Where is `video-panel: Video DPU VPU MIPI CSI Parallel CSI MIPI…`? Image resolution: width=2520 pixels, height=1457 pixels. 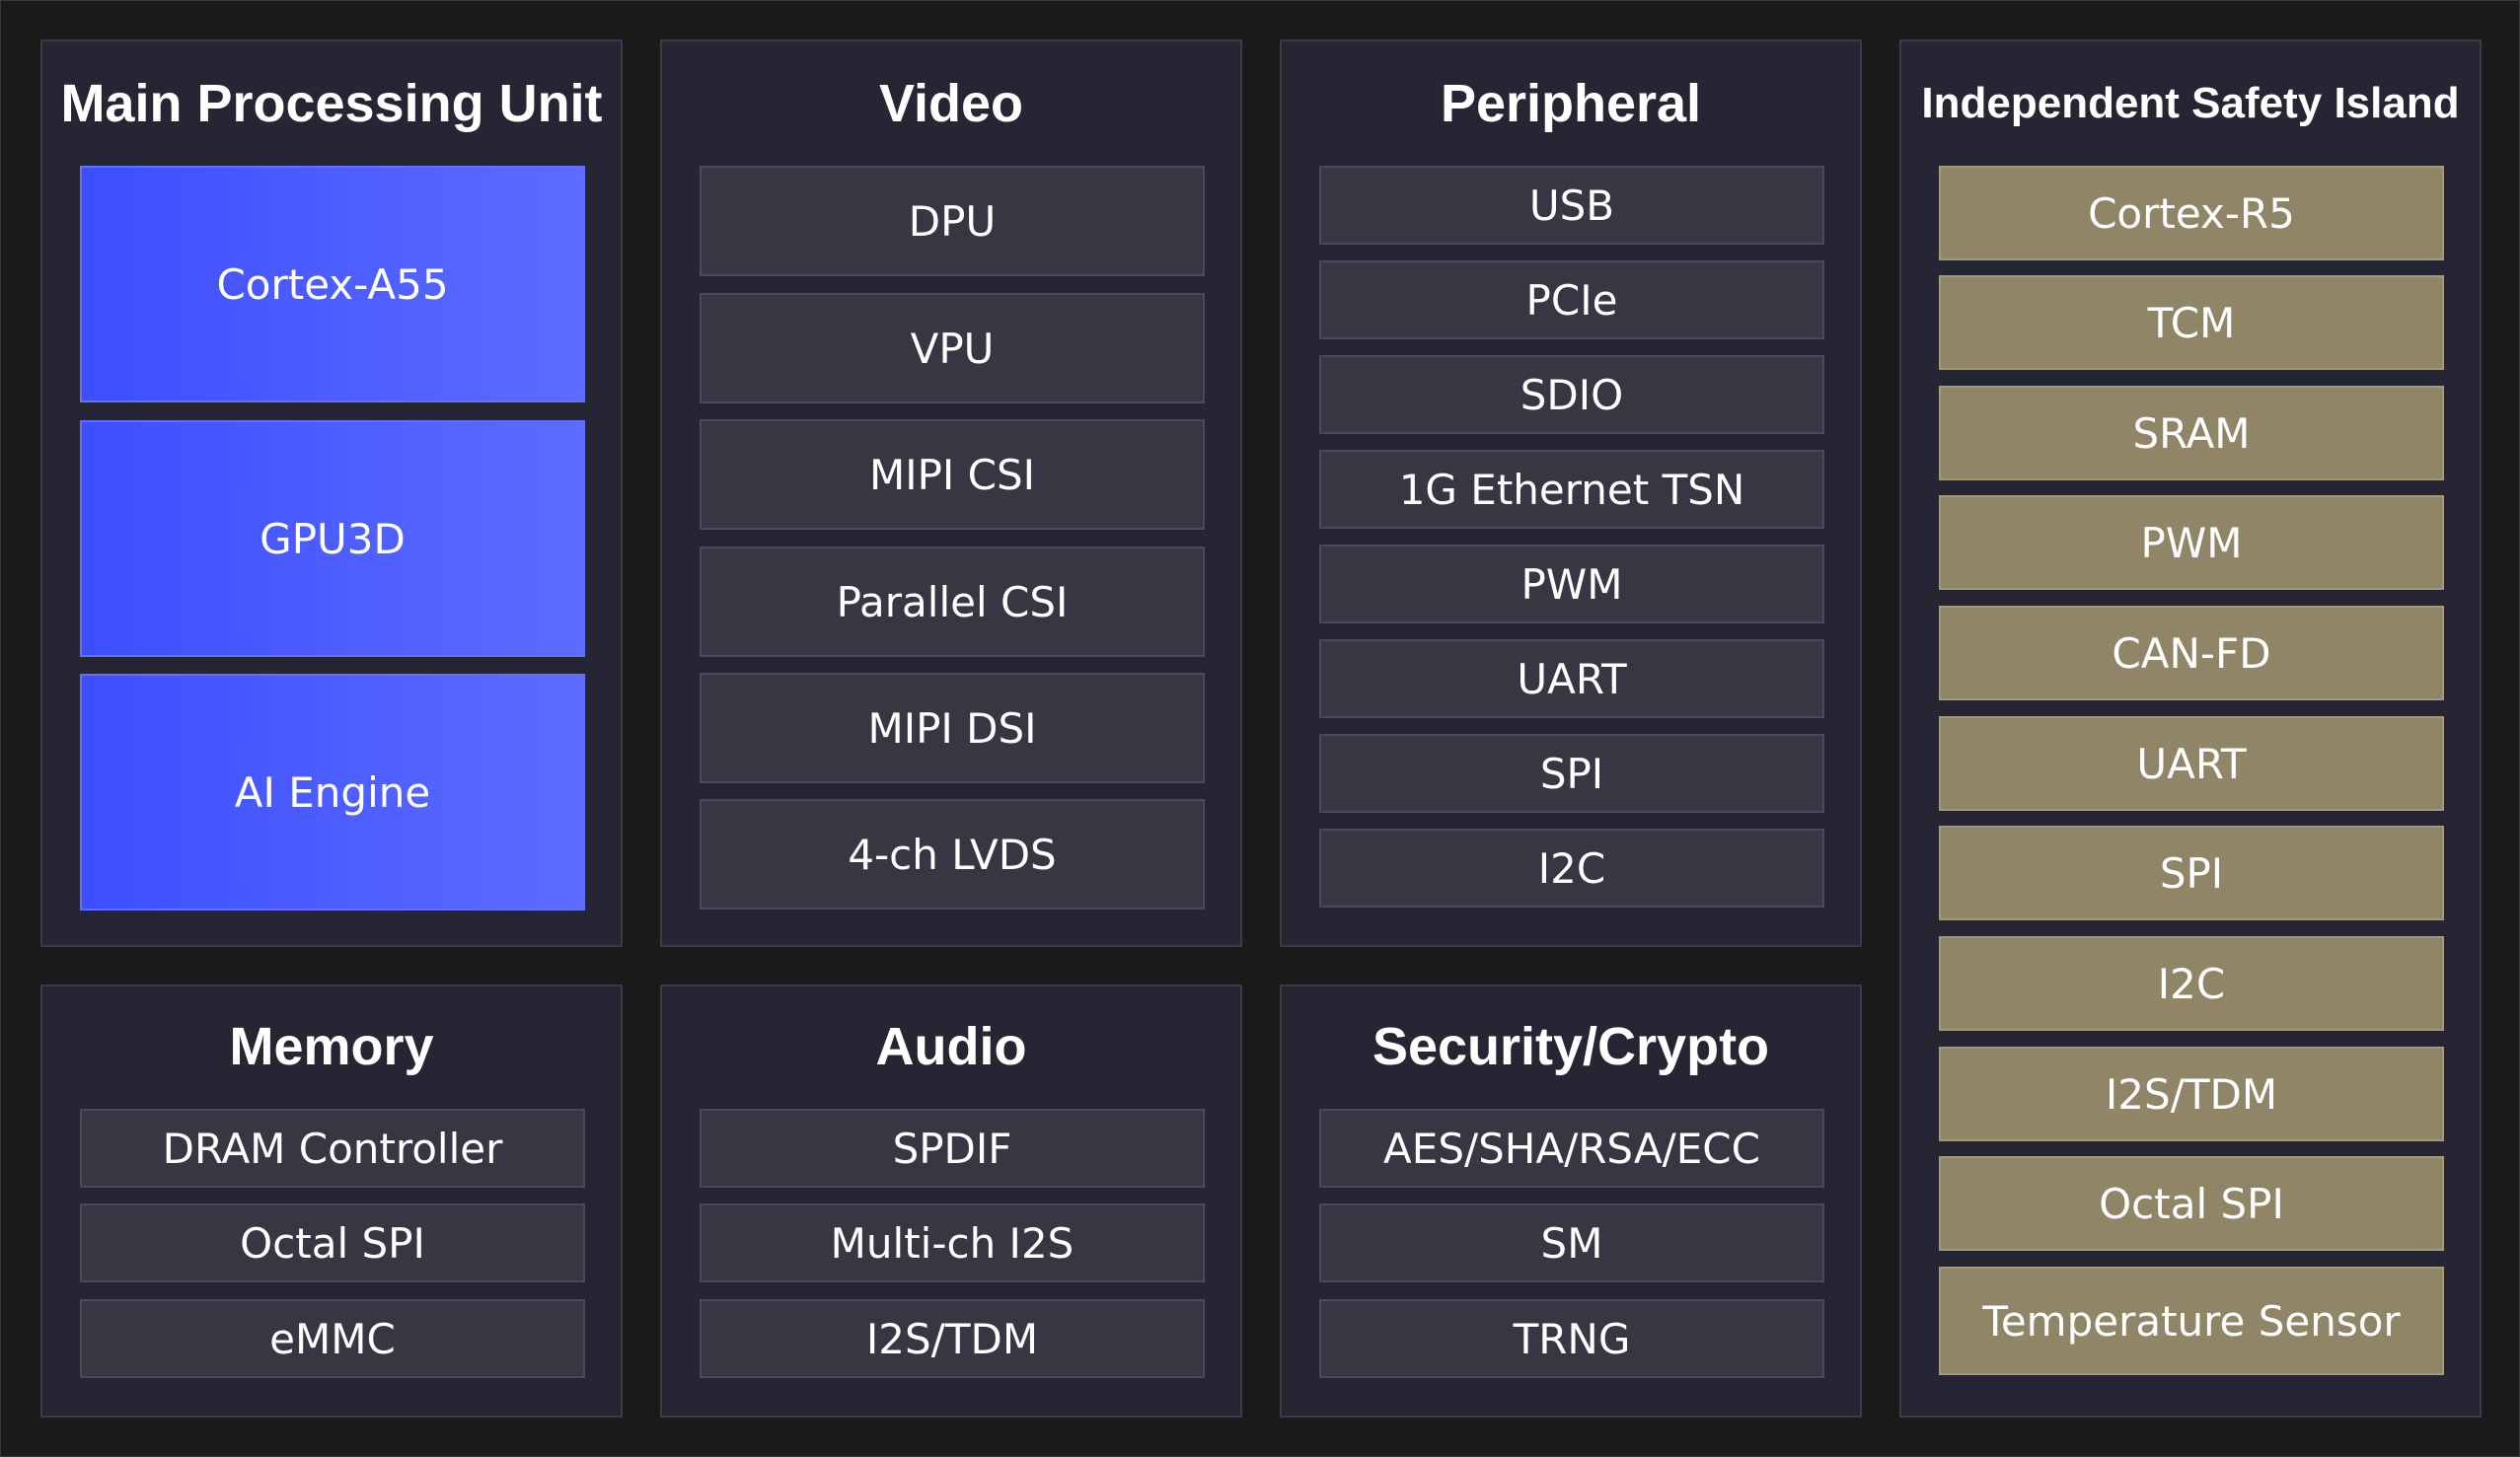
video-panel: Video DPU VPU MIPI CSI Parallel CSI MIPI… is located at coordinates (951, 493).